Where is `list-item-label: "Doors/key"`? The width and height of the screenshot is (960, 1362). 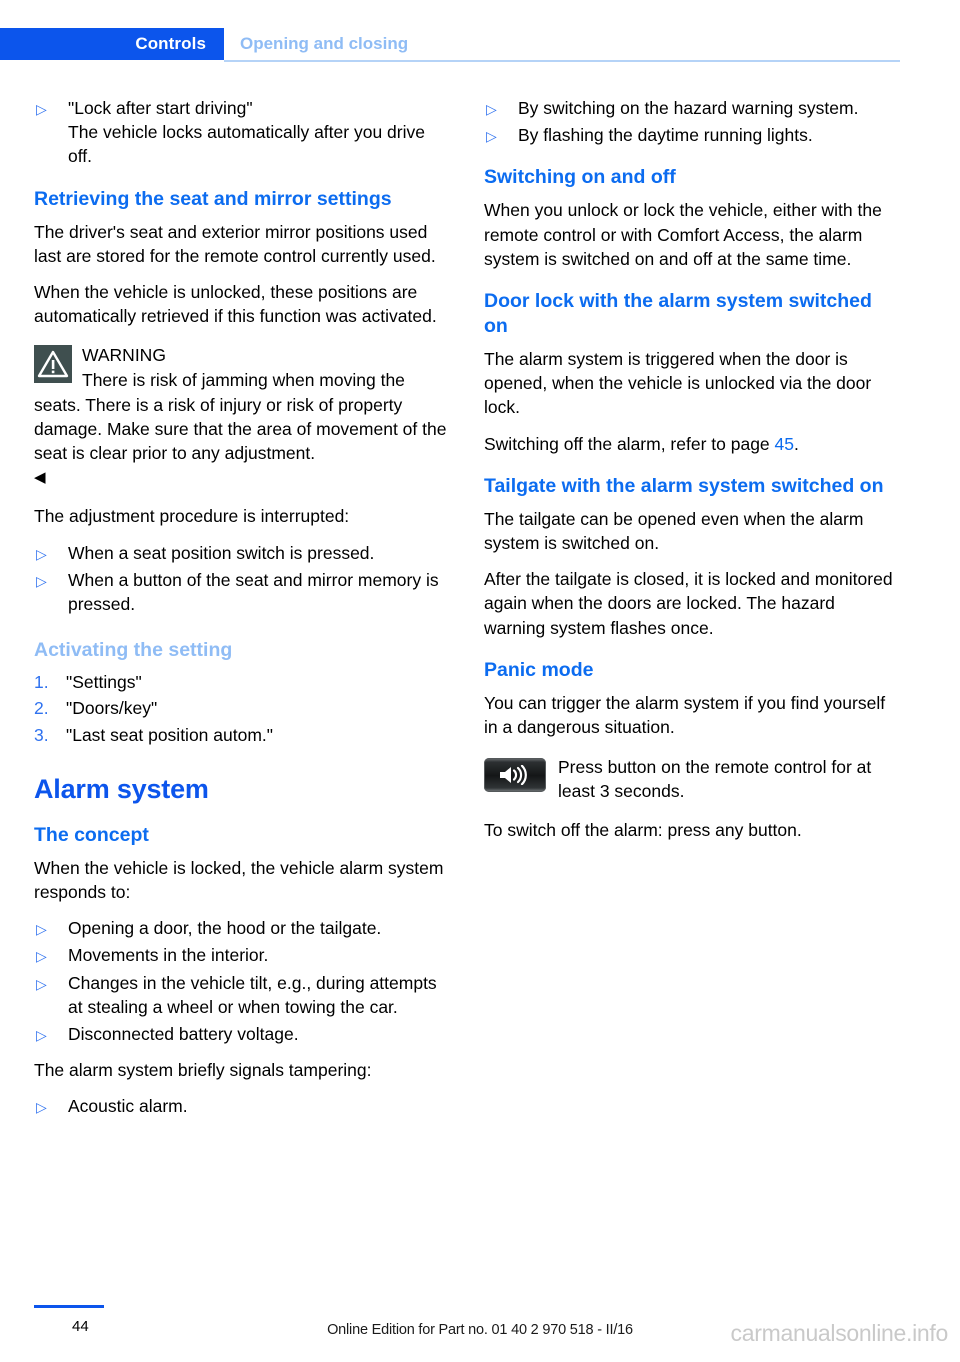 list-item-label: "Doors/key" is located at coordinates (112, 708).